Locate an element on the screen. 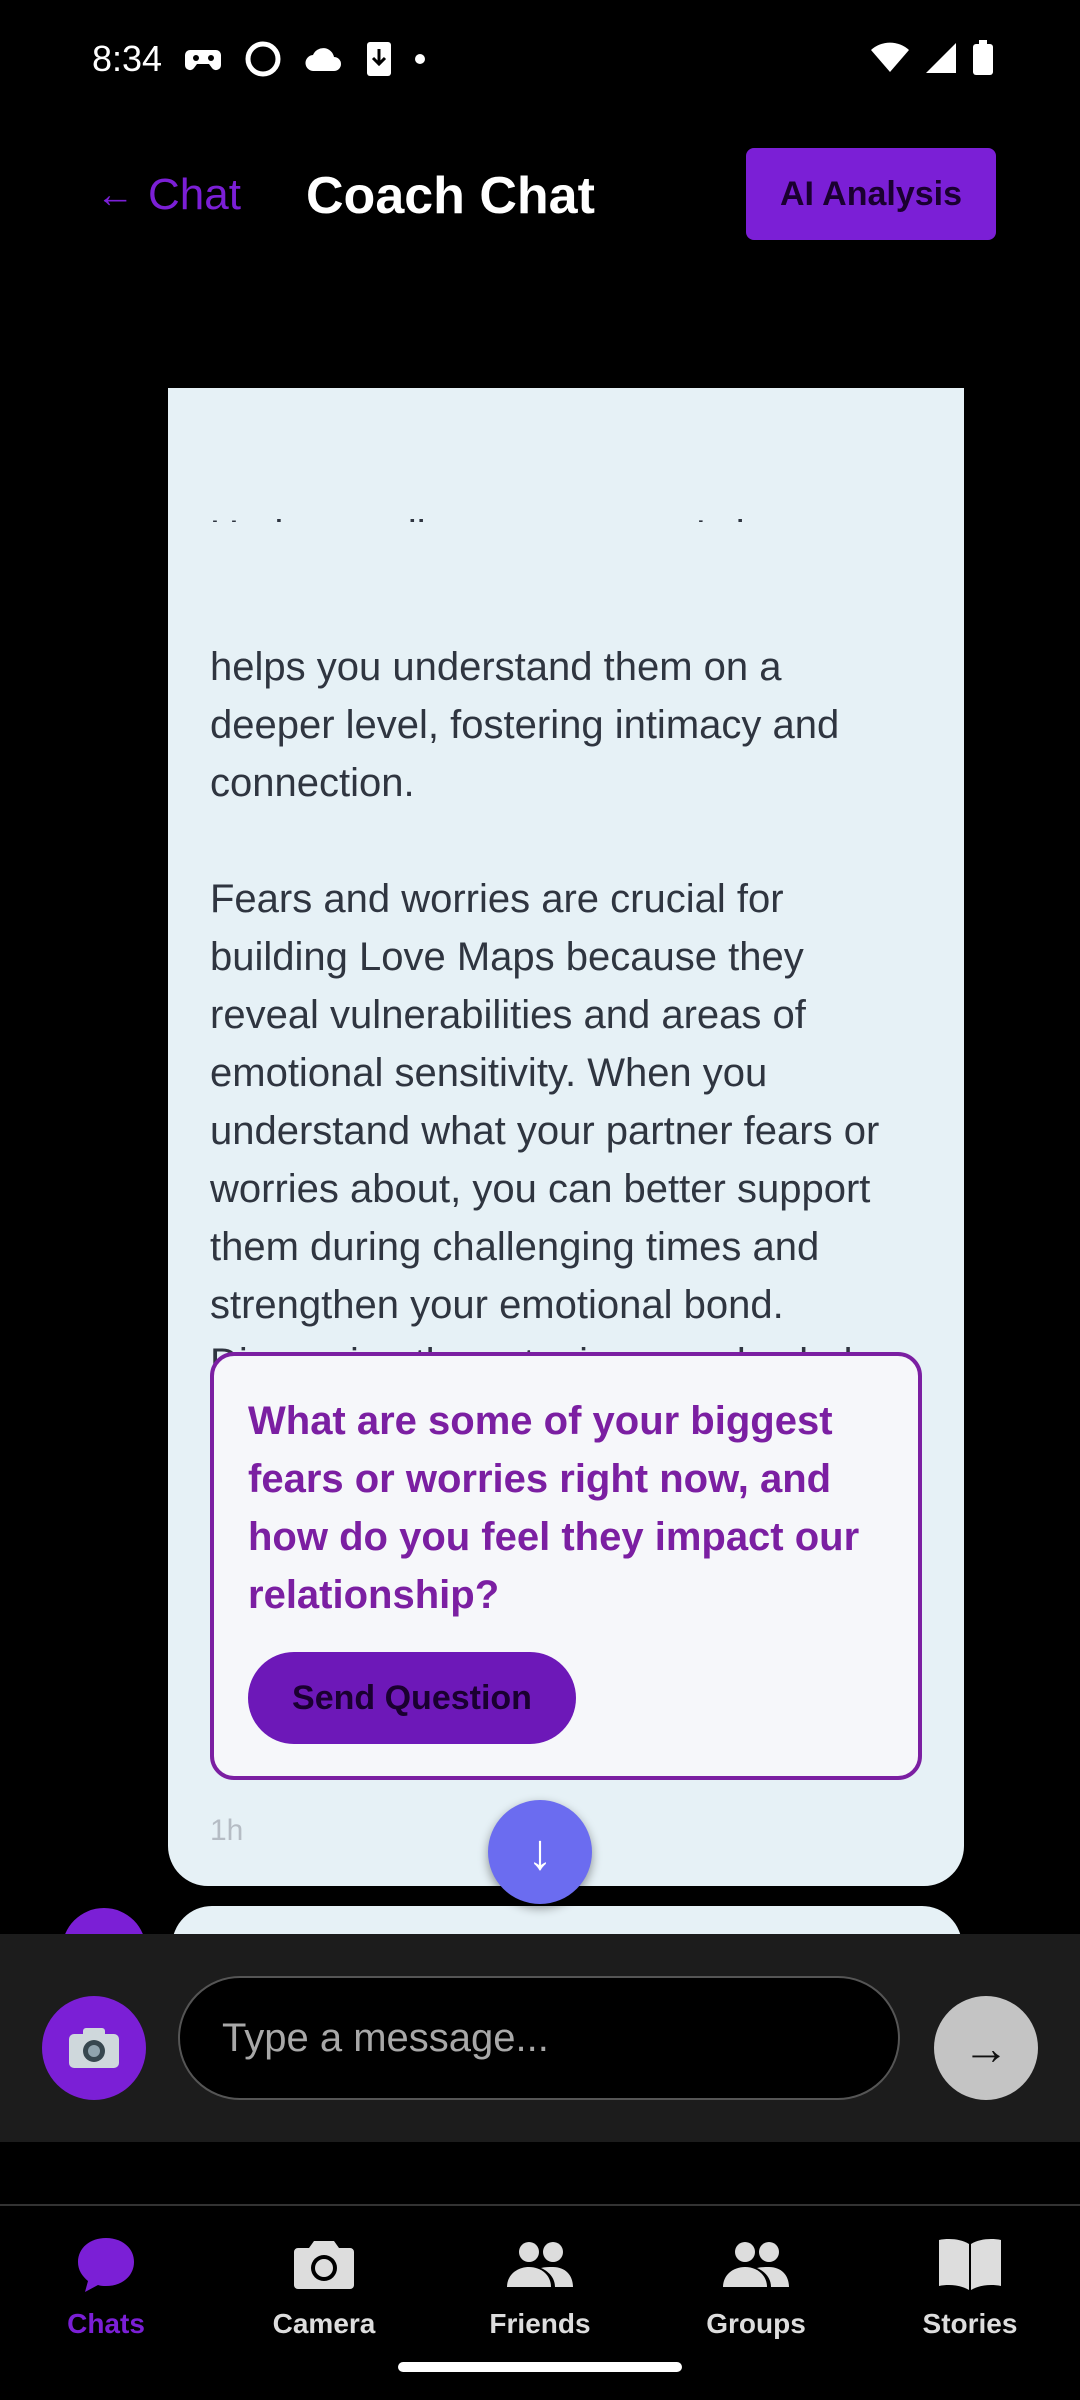 The height and width of the screenshot is (2400, 1080). message-line: strengthen your emotional bond. is located at coordinates (497, 1305).